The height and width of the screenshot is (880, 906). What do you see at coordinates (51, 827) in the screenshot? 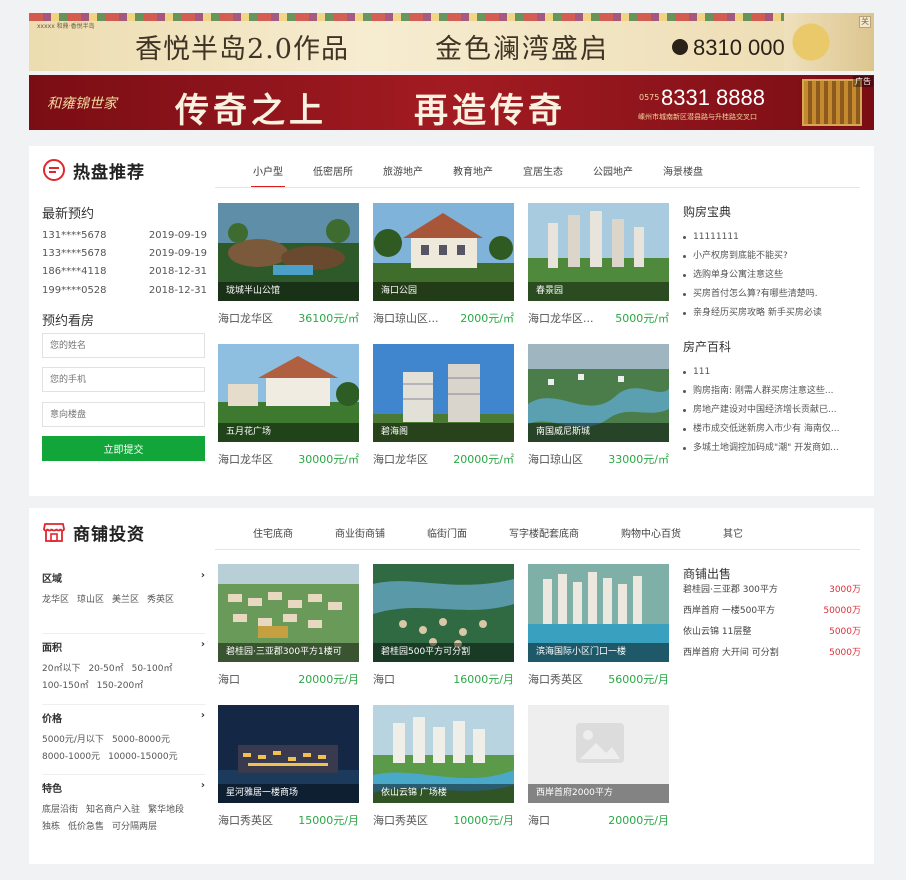
I see `filter-option: 独栋` at bounding box center [51, 827].